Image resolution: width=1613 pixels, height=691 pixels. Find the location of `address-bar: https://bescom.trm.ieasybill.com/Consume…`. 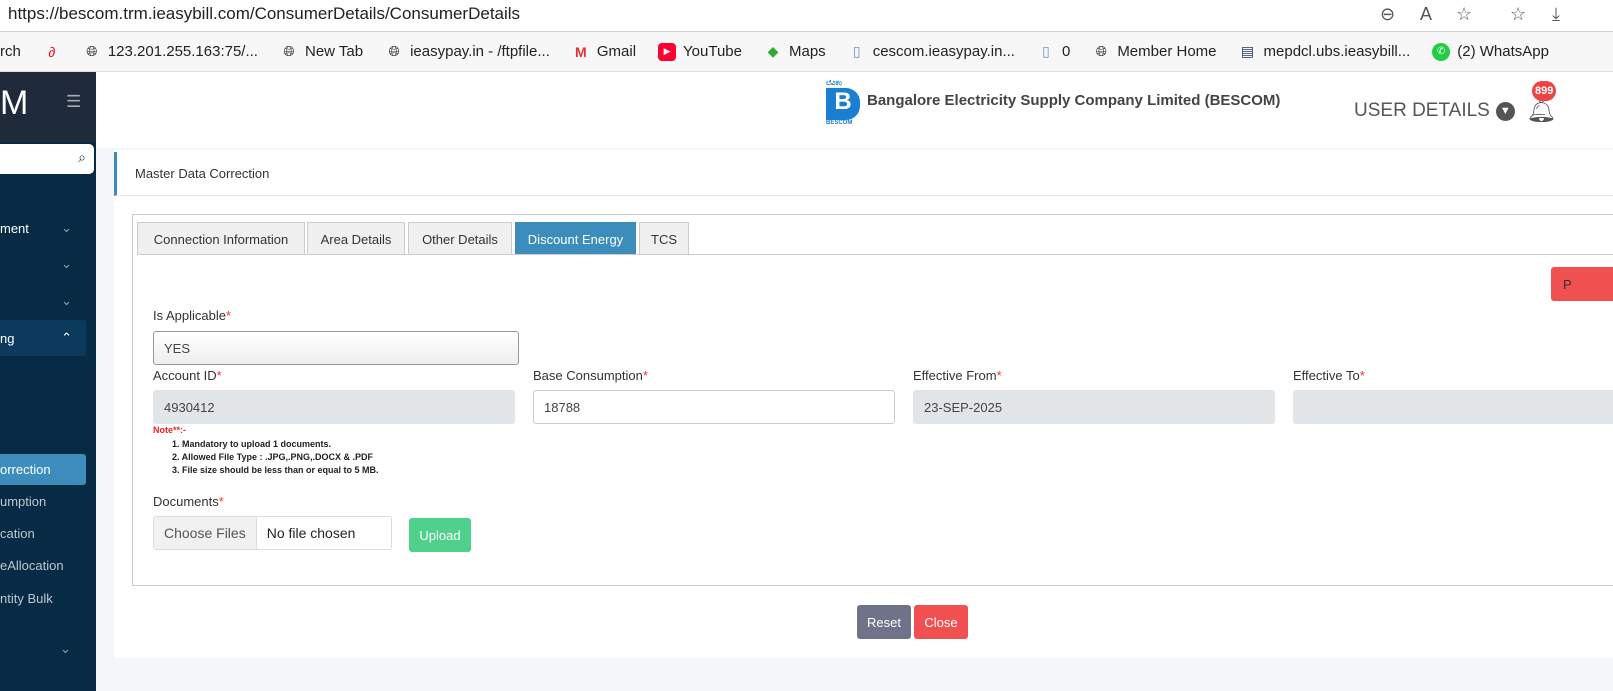

address-bar: https://bescom.trm.ieasybill.com/Consume… is located at coordinates (806, 16).